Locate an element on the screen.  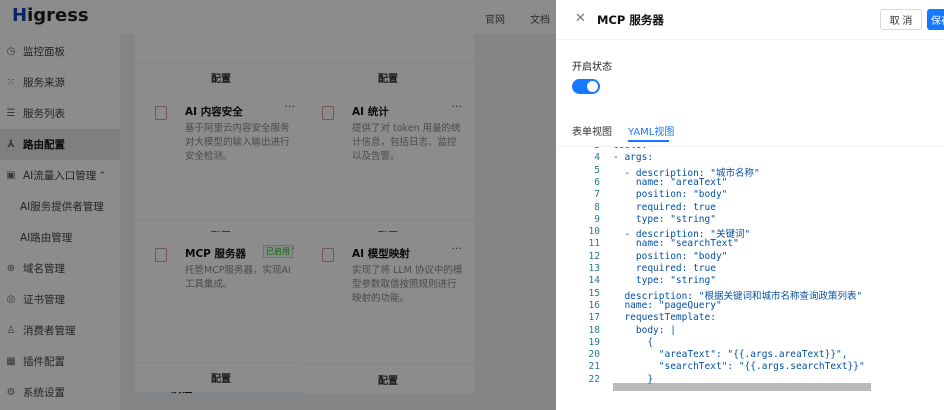
line-number: 11 is located at coordinates (594, 244).